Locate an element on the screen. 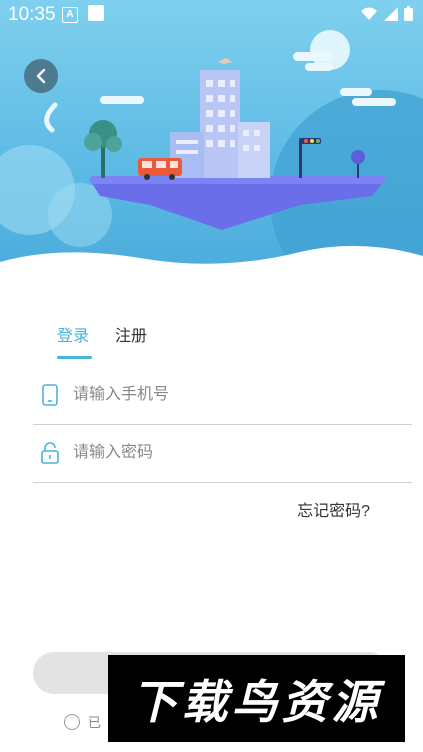  password-field is located at coordinates (222, 453).